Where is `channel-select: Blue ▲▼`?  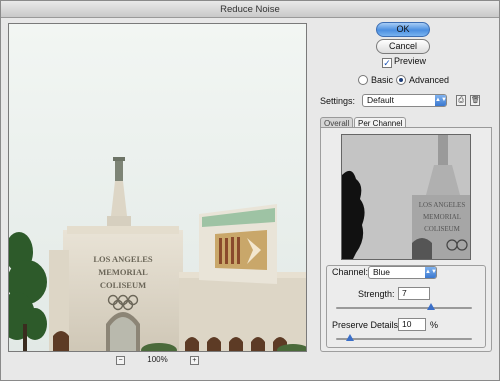
channel-select: Blue ▲▼ is located at coordinates (402, 272).